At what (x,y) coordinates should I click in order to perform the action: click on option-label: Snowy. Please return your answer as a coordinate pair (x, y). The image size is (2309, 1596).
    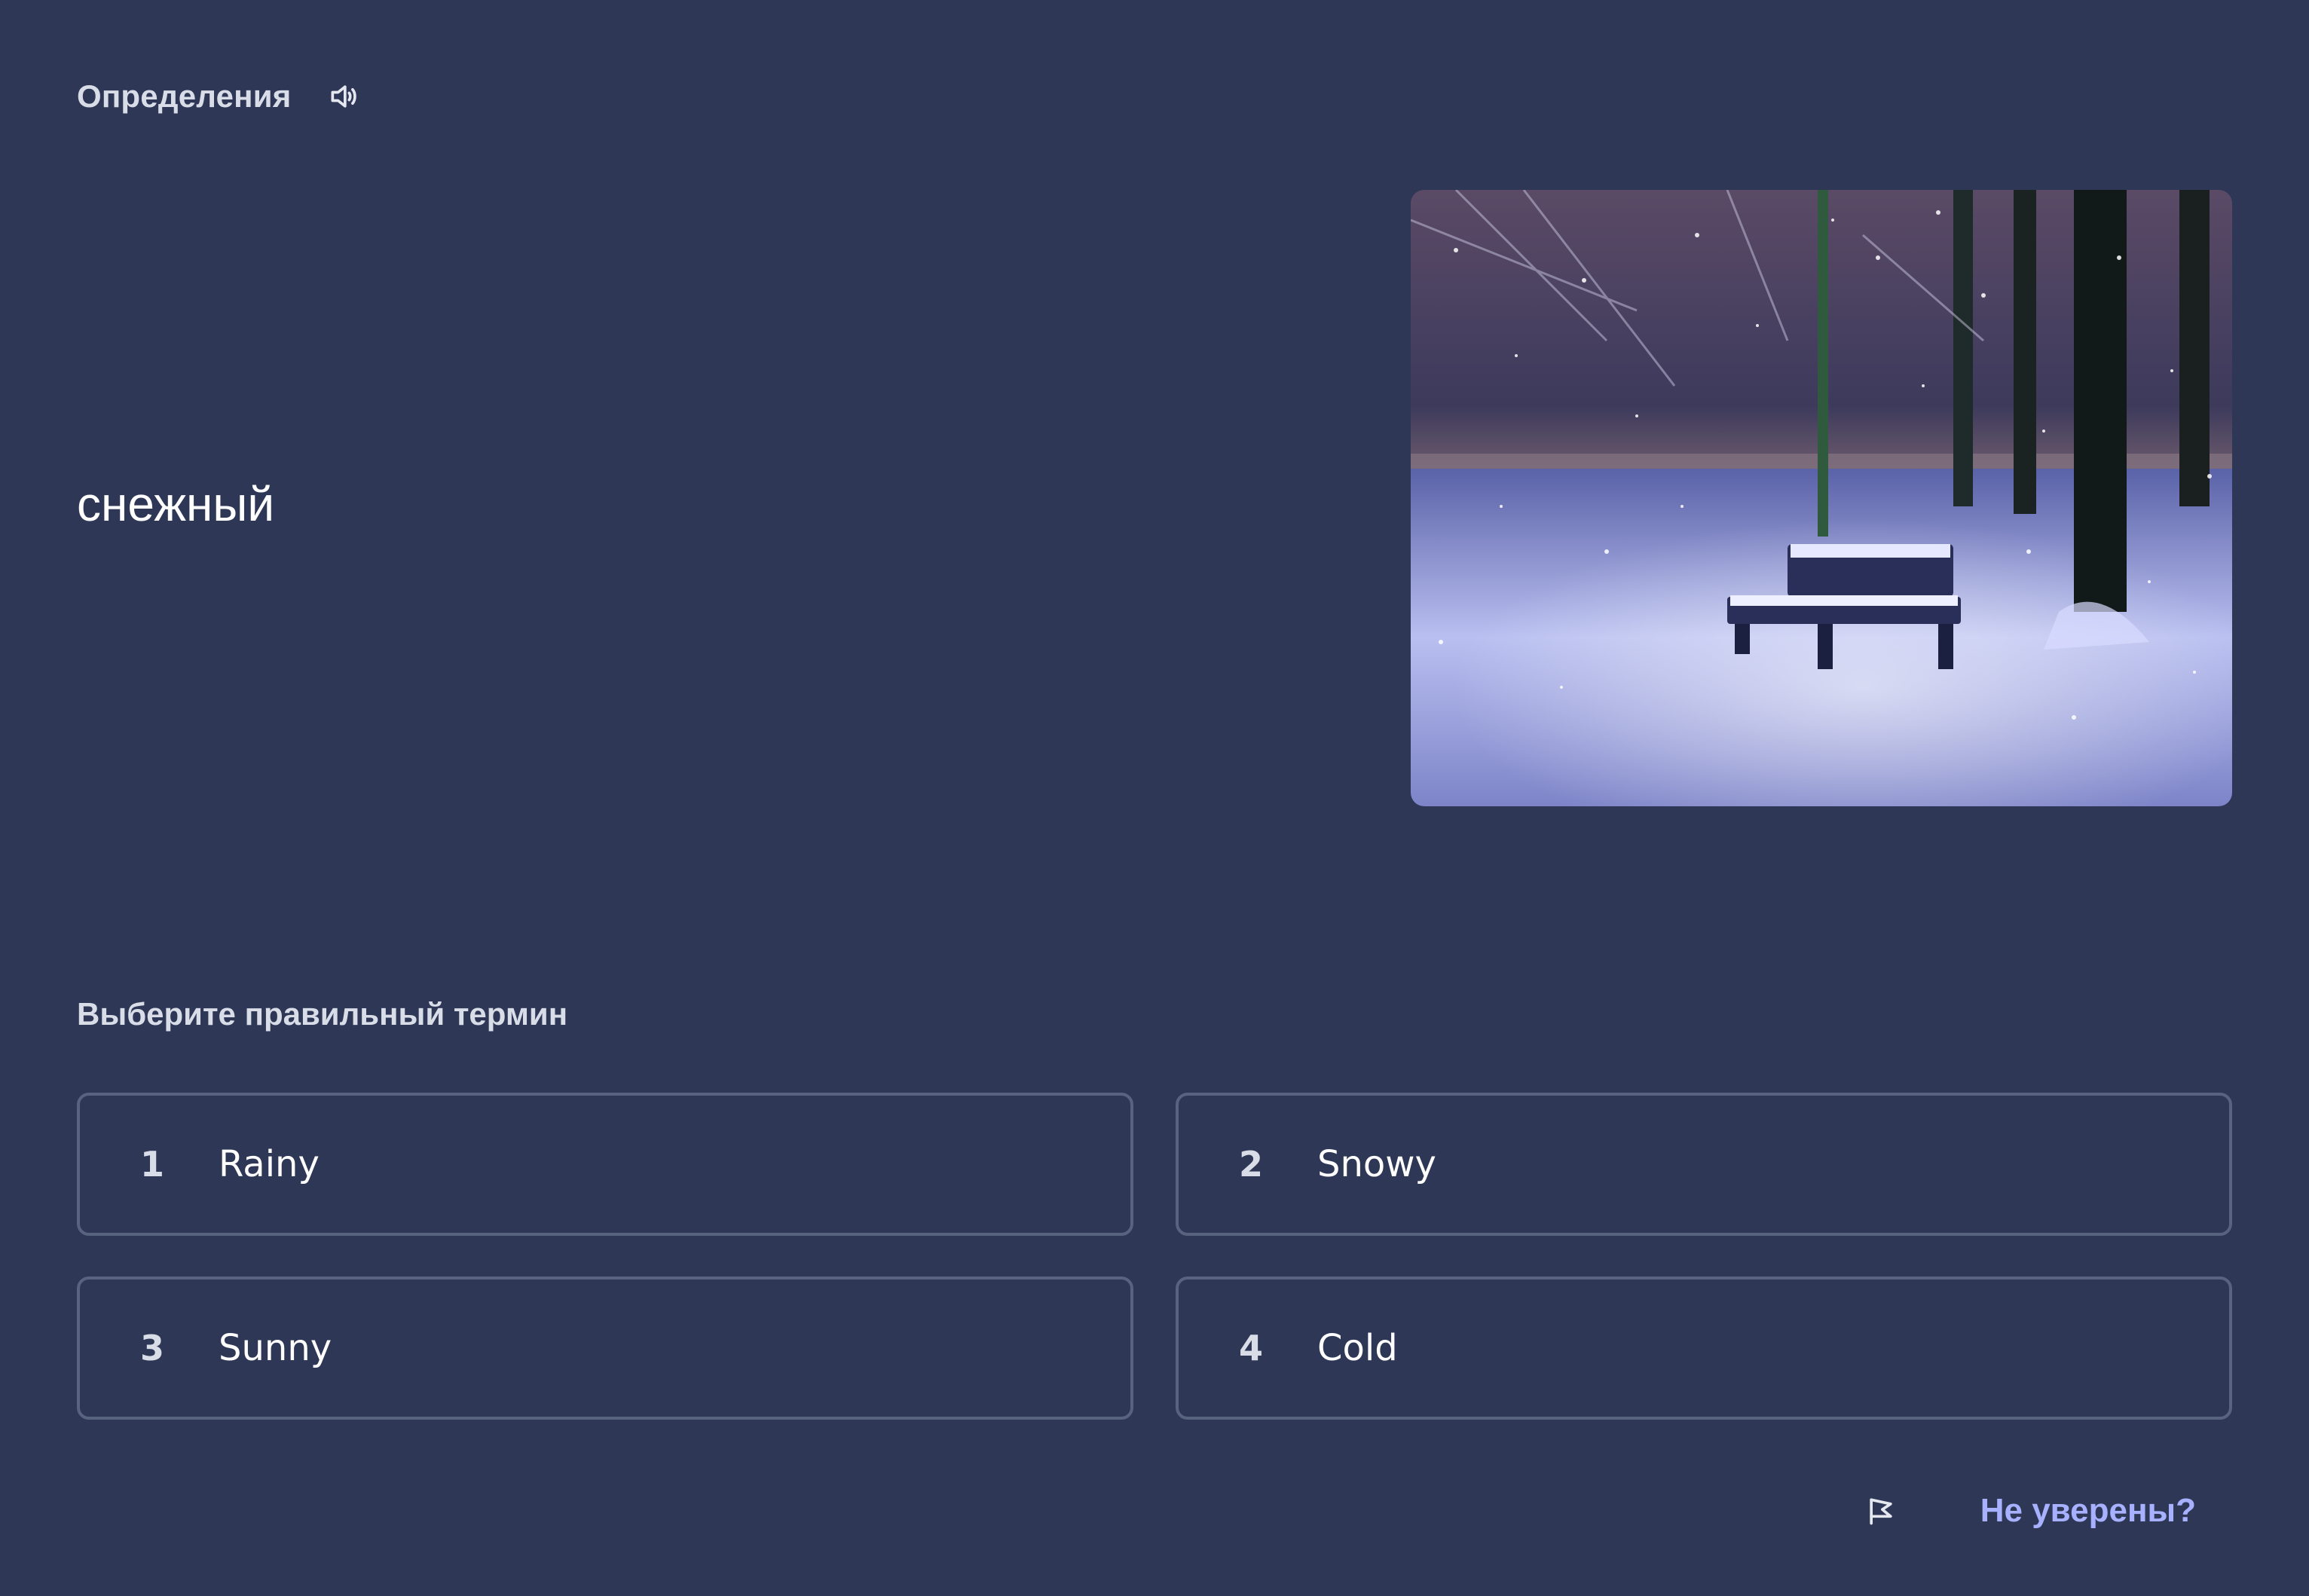
    Looking at the image, I should click on (1376, 1164).